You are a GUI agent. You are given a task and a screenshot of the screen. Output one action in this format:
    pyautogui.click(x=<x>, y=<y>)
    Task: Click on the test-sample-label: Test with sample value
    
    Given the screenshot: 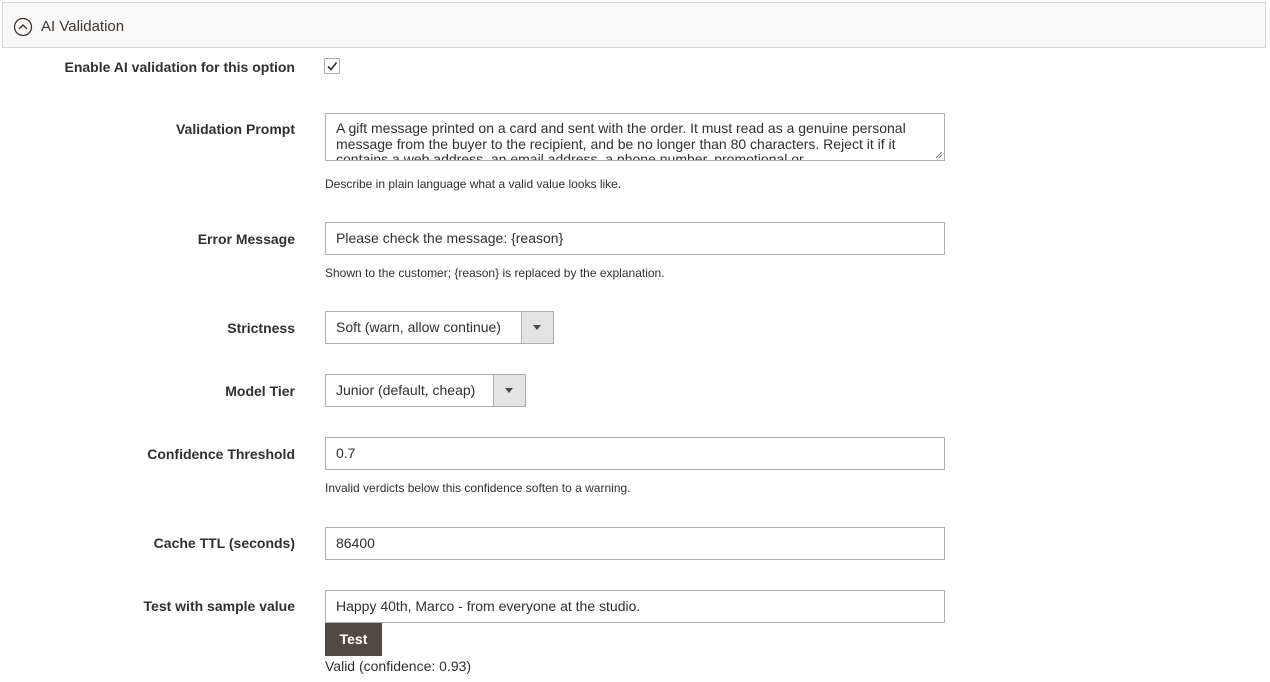 What is the action you would take?
    pyautogui.click(x=219, y=606)
    